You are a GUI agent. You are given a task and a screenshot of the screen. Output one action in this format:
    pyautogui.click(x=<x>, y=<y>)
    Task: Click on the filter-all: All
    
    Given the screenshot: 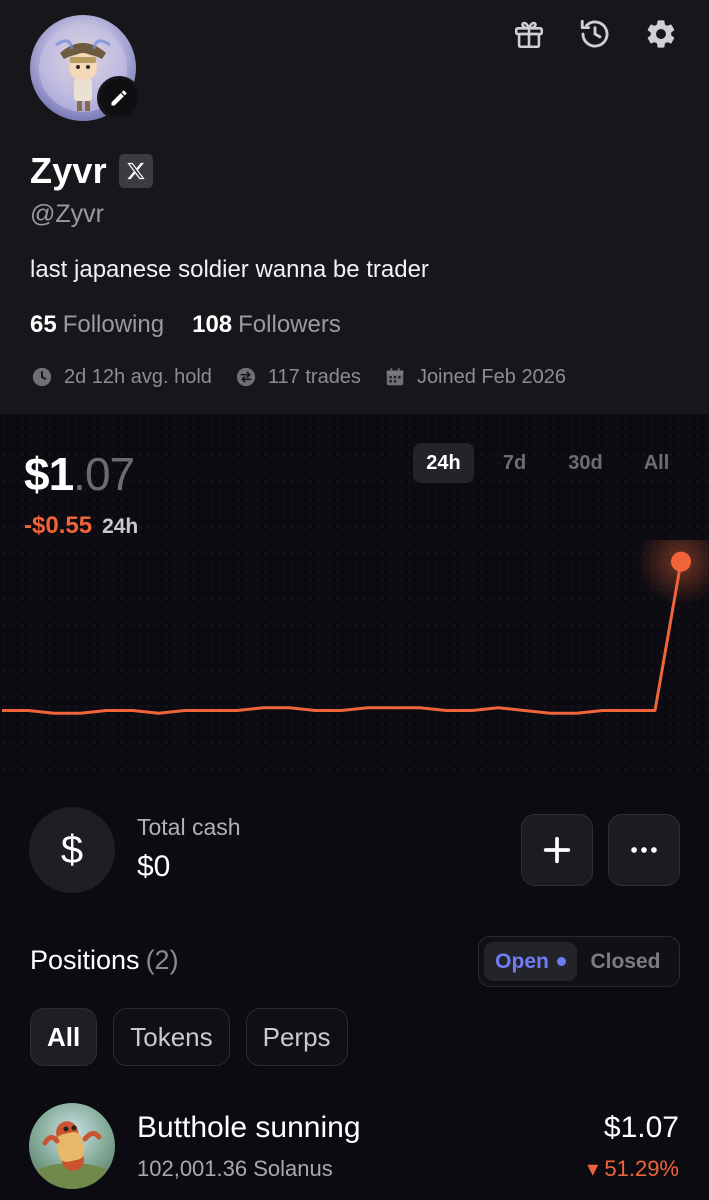 What is the action you would take?
    pyautogui.click(x=64, y=1037)
    